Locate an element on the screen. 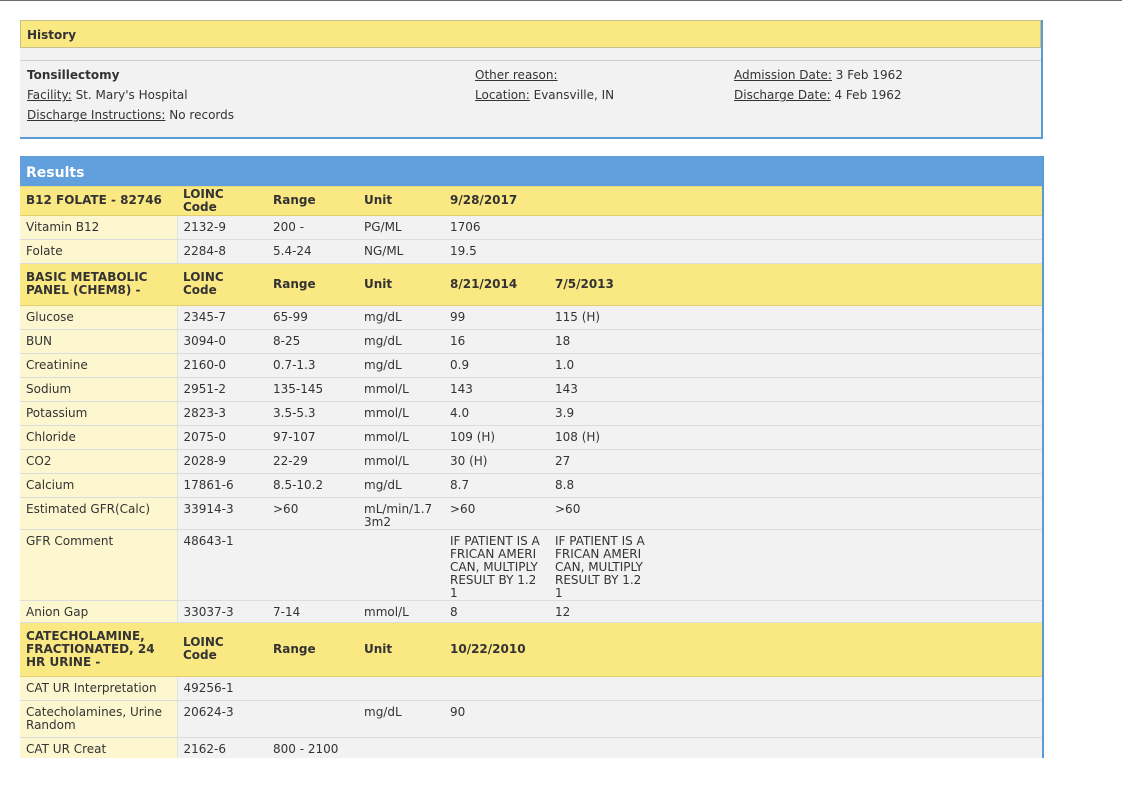  test-name: CAT UR Creat is located at coordinates (99, 747).